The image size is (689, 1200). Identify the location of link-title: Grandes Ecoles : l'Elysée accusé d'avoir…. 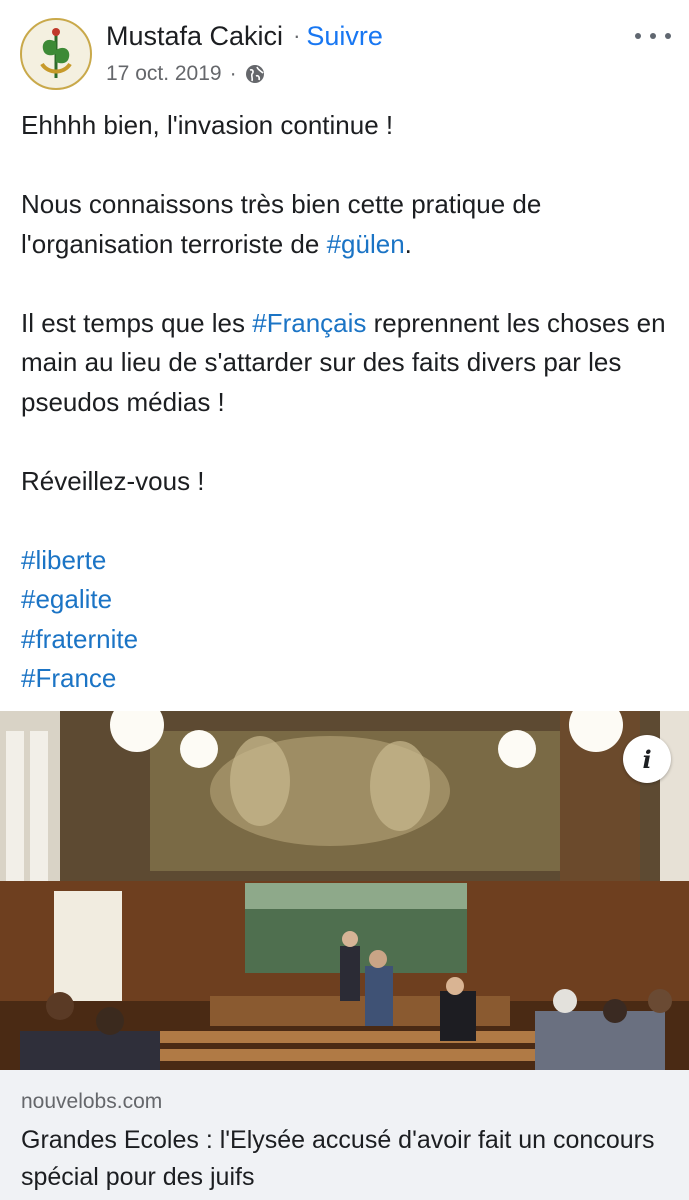
(346, 1159).